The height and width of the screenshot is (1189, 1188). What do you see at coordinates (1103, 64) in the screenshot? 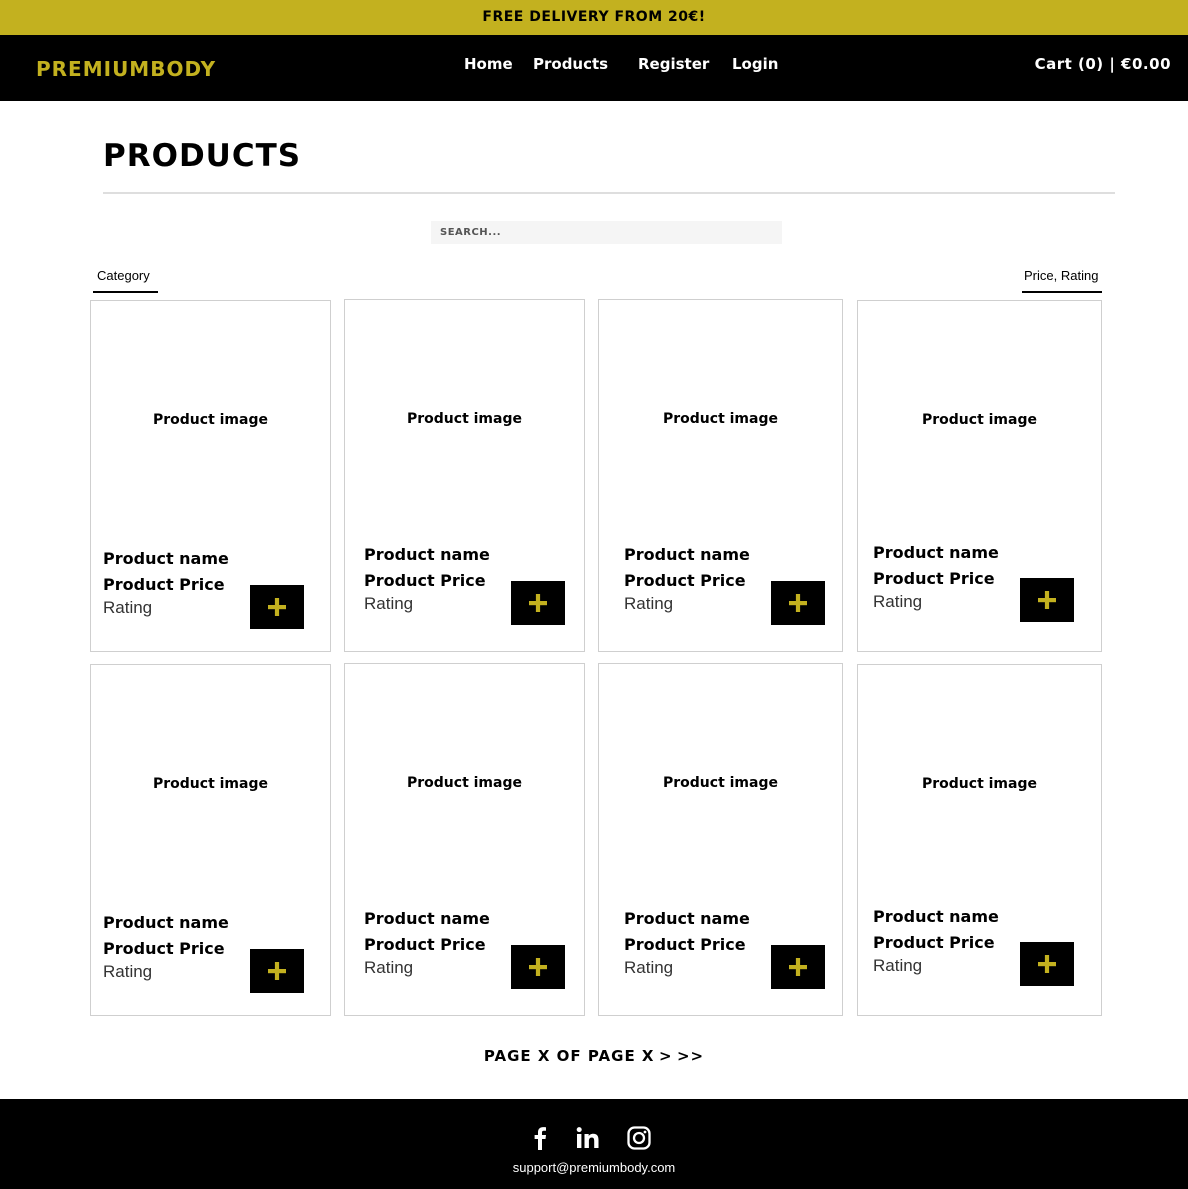
I see `cart-link: Cart (0) | €0.00` at bounding box center [1103, 64].